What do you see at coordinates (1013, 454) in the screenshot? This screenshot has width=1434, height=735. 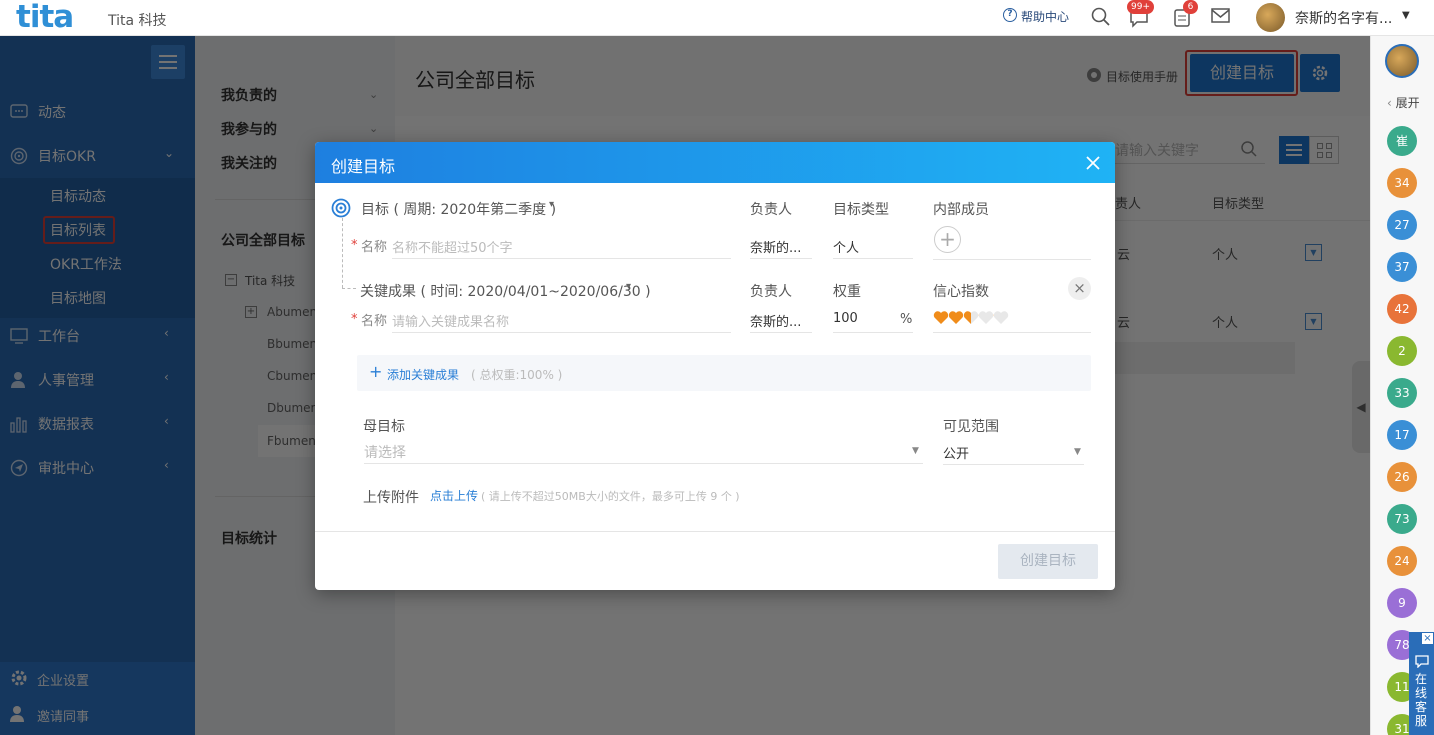 I see `visibility-select: 公开 ▼` at bounding box center [1013, 454].